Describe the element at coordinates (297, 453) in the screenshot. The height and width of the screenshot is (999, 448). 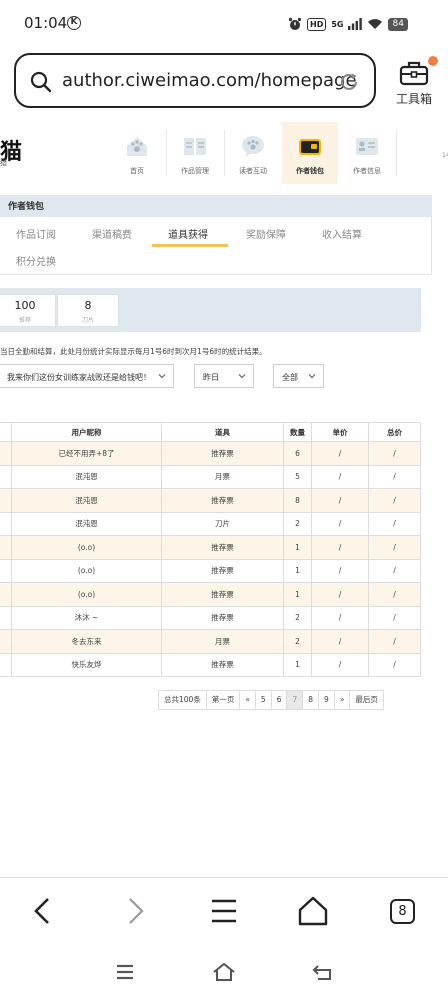
I see `table-cell: 6` at that location.